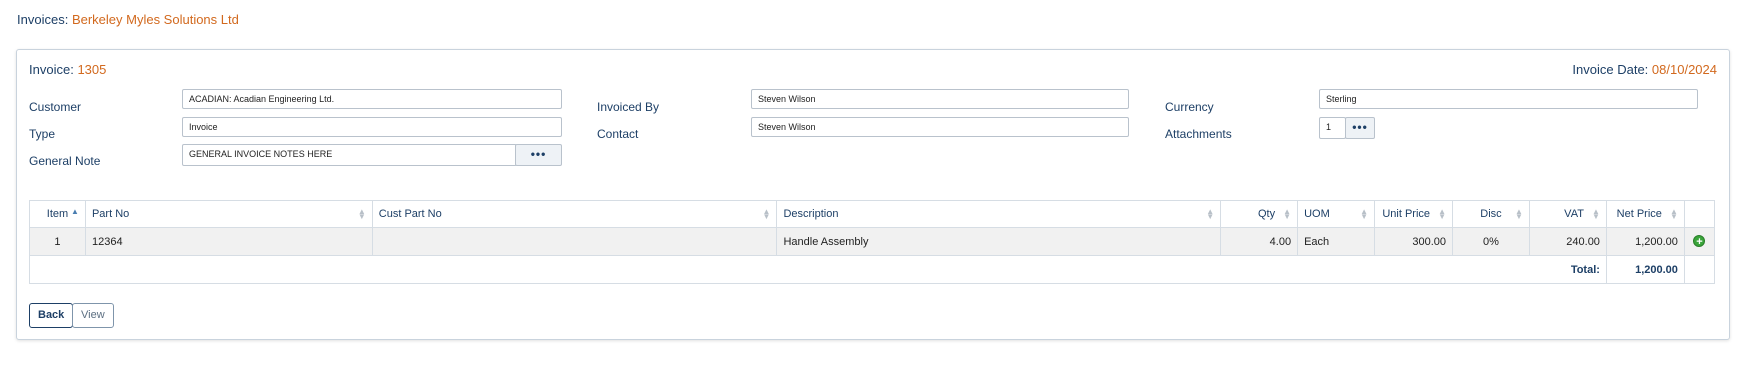 The image size is (1748, 367). I want to click on currency-label: Currency, so click(1189, 107).